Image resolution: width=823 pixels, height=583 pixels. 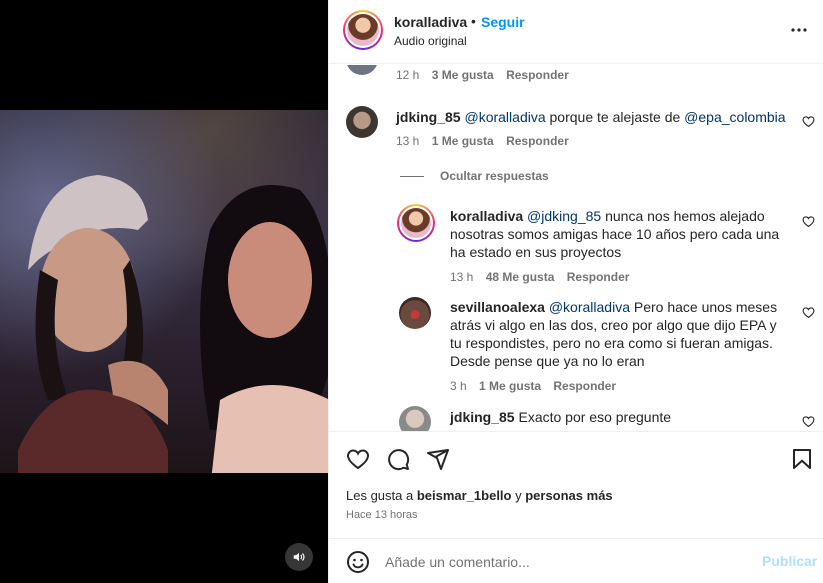 What do you see at coordinates (462, 277) in the screenshot?
I see `reply-time: 13 h` at bounding box center [462, 277].